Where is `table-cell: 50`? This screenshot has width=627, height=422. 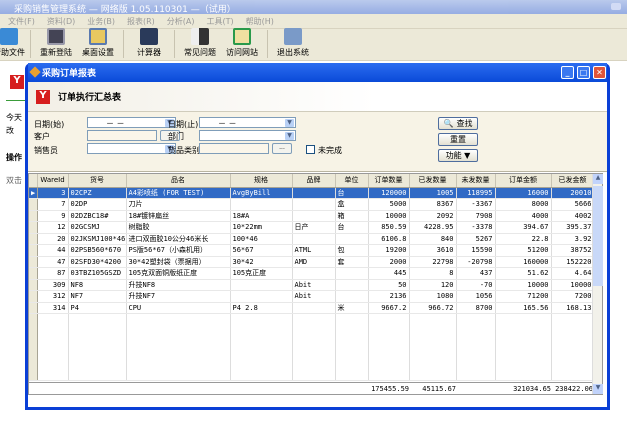
table-cell: 50 is located at coordinates (389, 285).